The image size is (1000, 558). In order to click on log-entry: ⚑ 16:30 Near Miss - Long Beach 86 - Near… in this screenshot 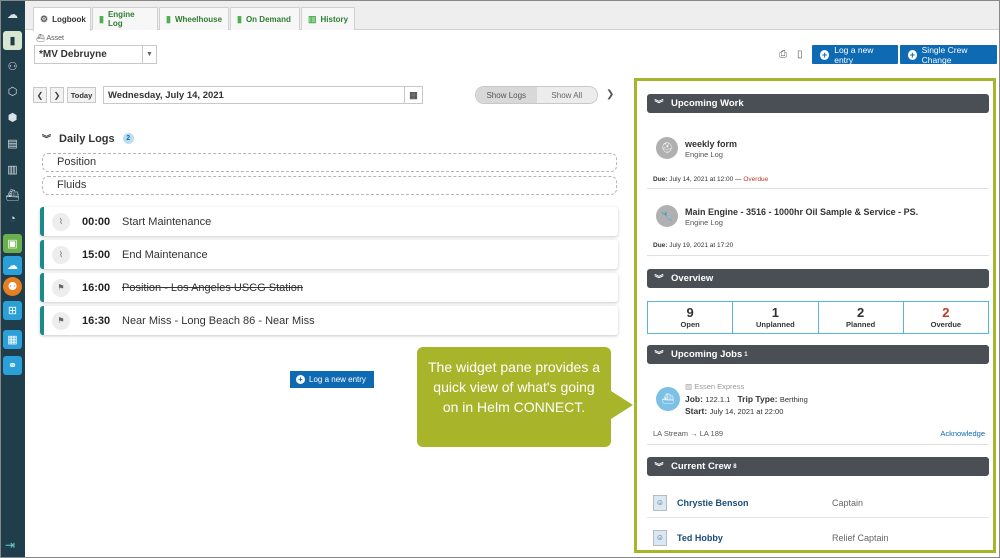, I will do `click(329, 320)`.